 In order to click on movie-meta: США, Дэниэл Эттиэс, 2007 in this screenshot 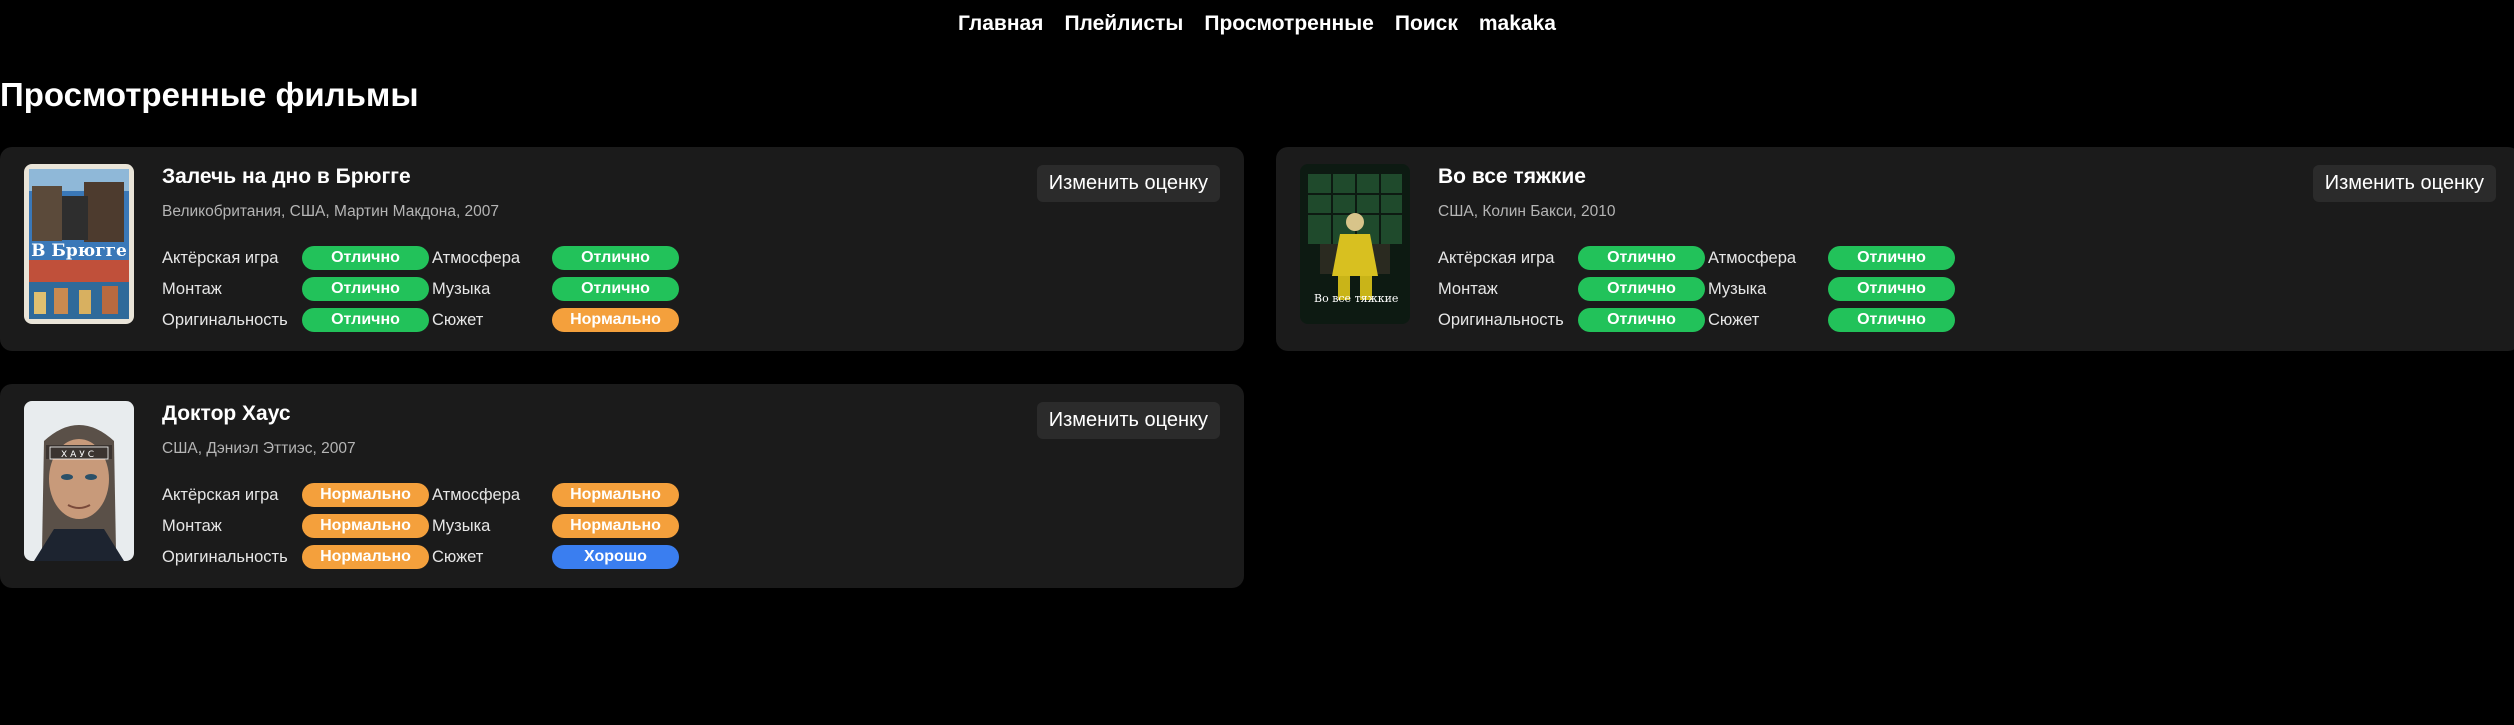, I will do `click(259, 448)`.